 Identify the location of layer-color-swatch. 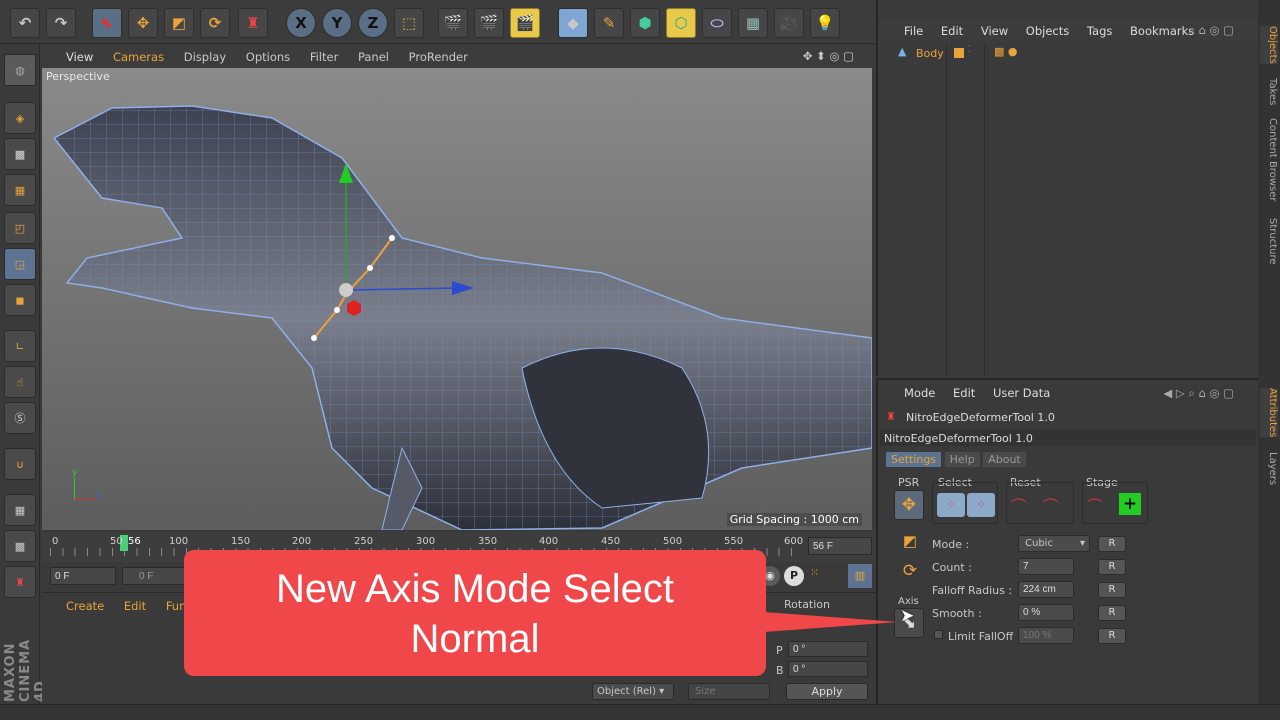
(959, 53).